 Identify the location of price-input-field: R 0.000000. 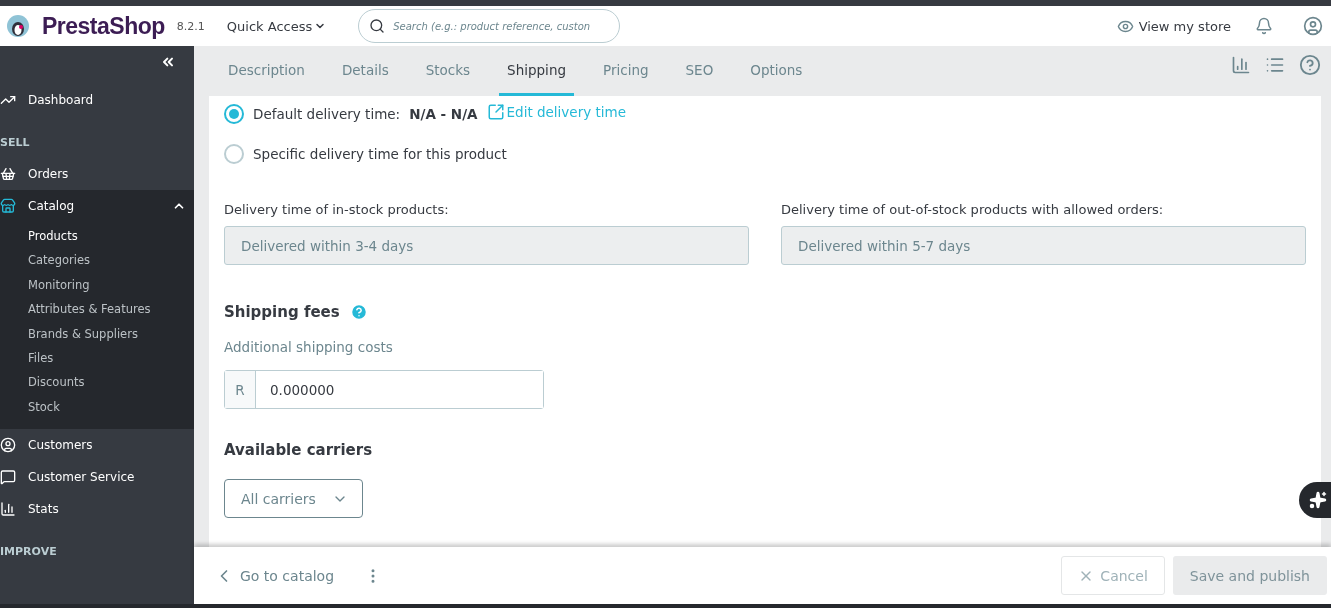
(384, 389).